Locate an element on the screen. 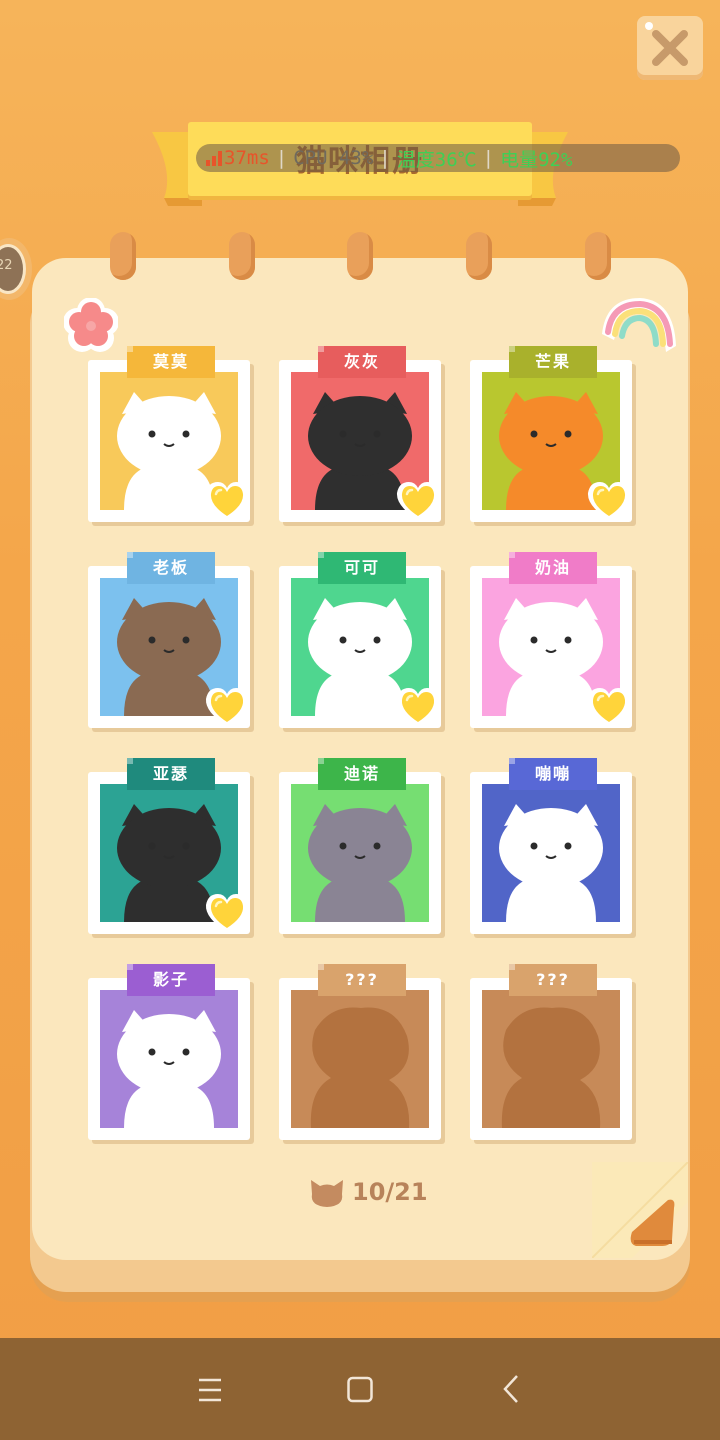 The width and height of the screenshot is (720, 1440). collection-count: 10/21 is located at coordinates (390, 1192).